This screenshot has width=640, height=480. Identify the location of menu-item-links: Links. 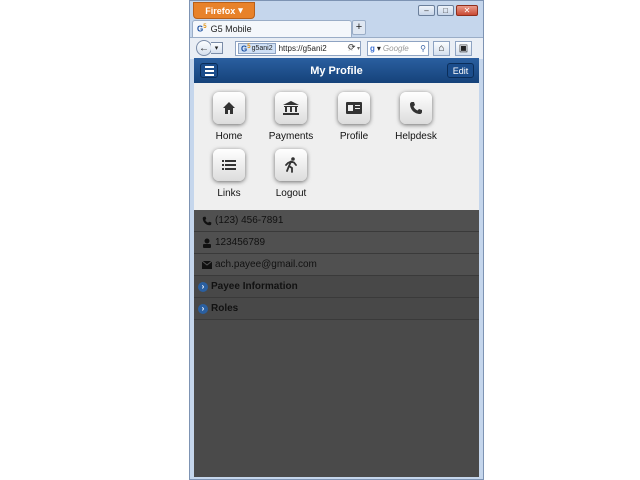
(229, 174).